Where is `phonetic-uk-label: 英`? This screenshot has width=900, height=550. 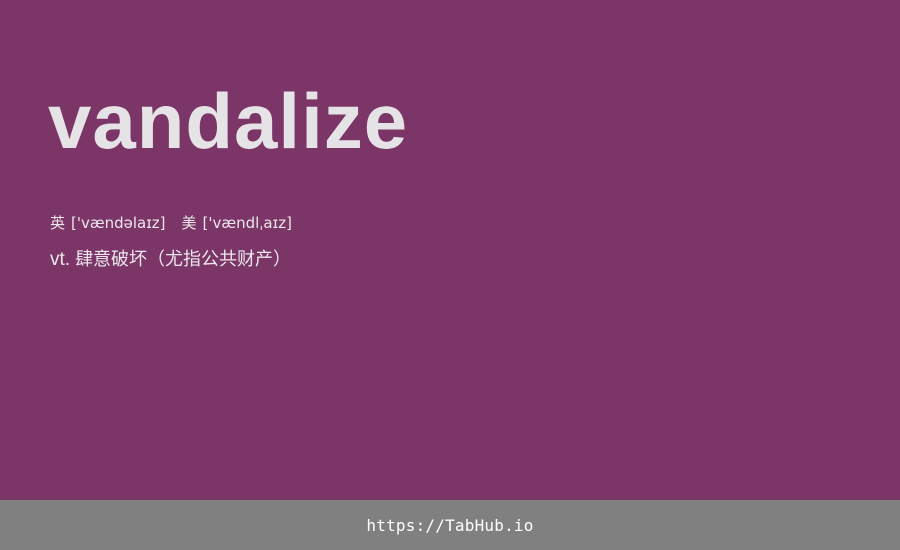
phonetic-uk-label: 英 is located at coordinates (58, 223).